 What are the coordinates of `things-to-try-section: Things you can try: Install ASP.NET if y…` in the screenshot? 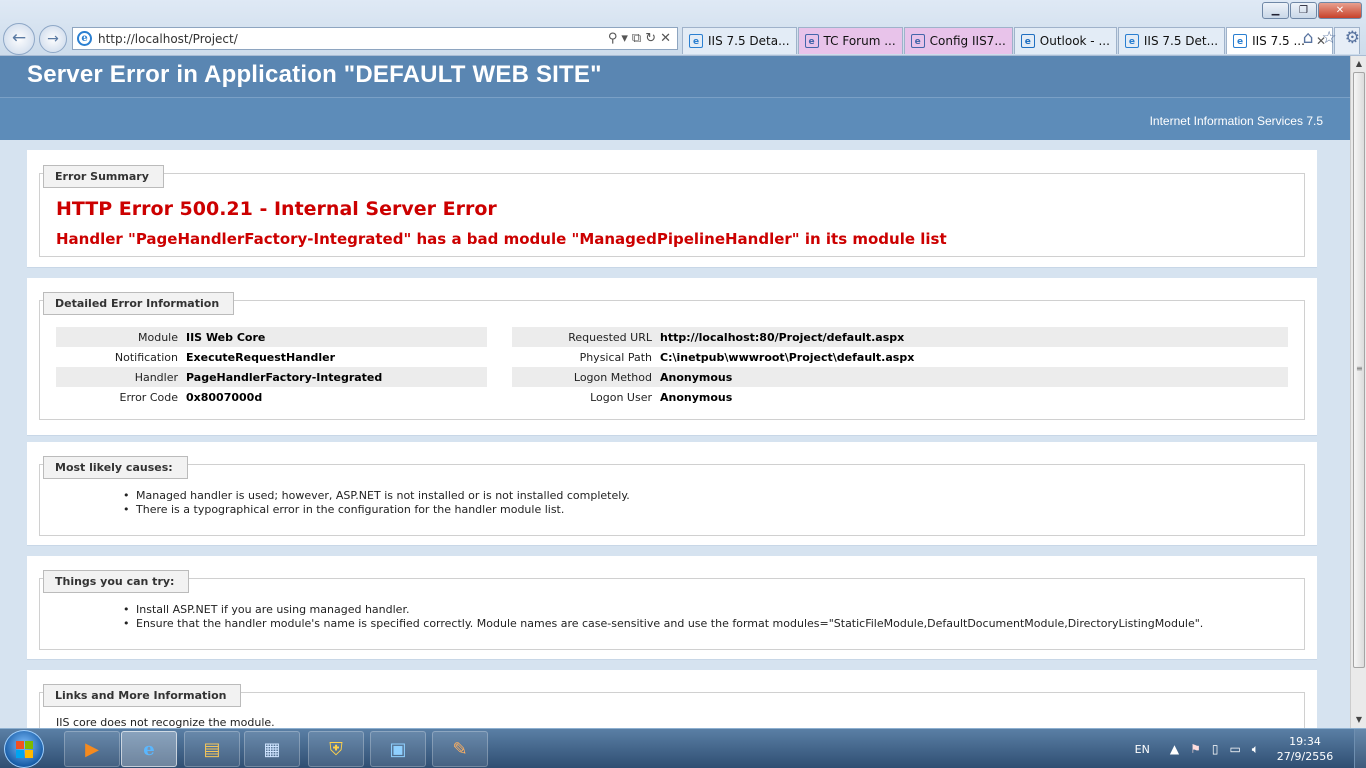 It's located at (672, 608).